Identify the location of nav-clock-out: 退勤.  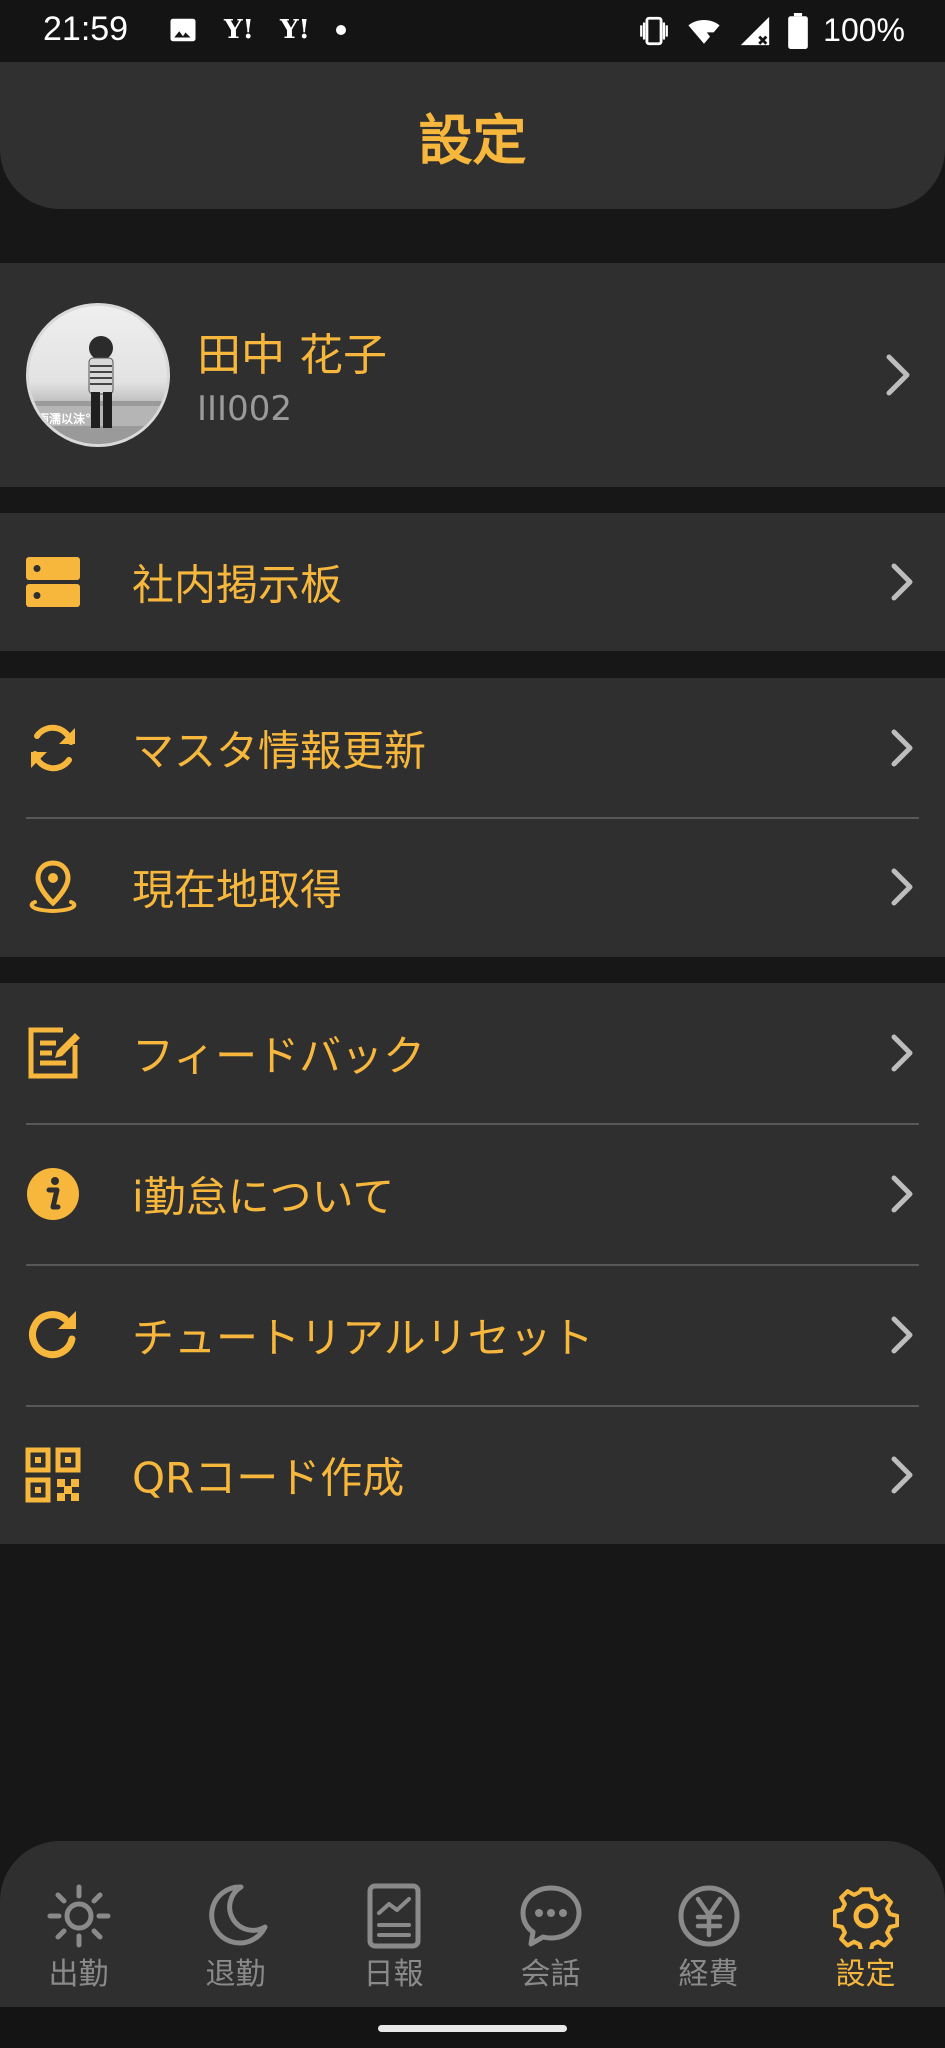
(235, 1924).